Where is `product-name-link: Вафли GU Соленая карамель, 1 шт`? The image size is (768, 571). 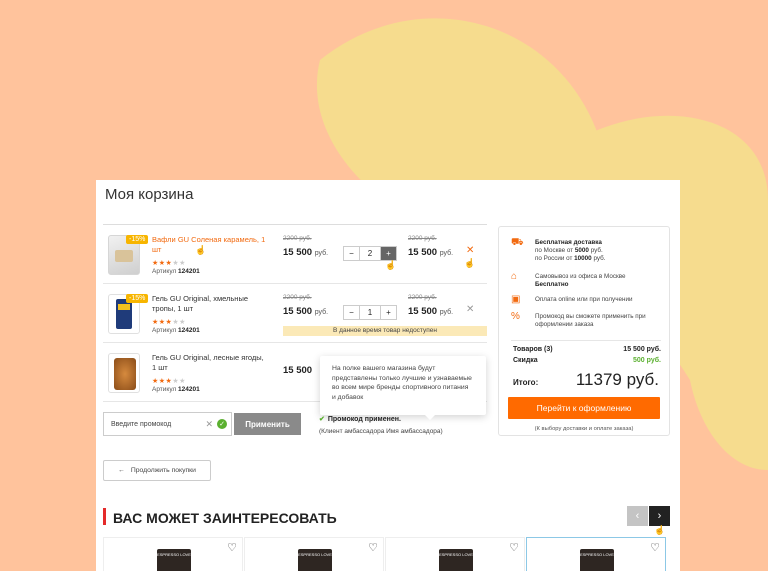
product-name-link: Вафли GU Соленая карамель, 1 шт is located at coordinates (211, 245).